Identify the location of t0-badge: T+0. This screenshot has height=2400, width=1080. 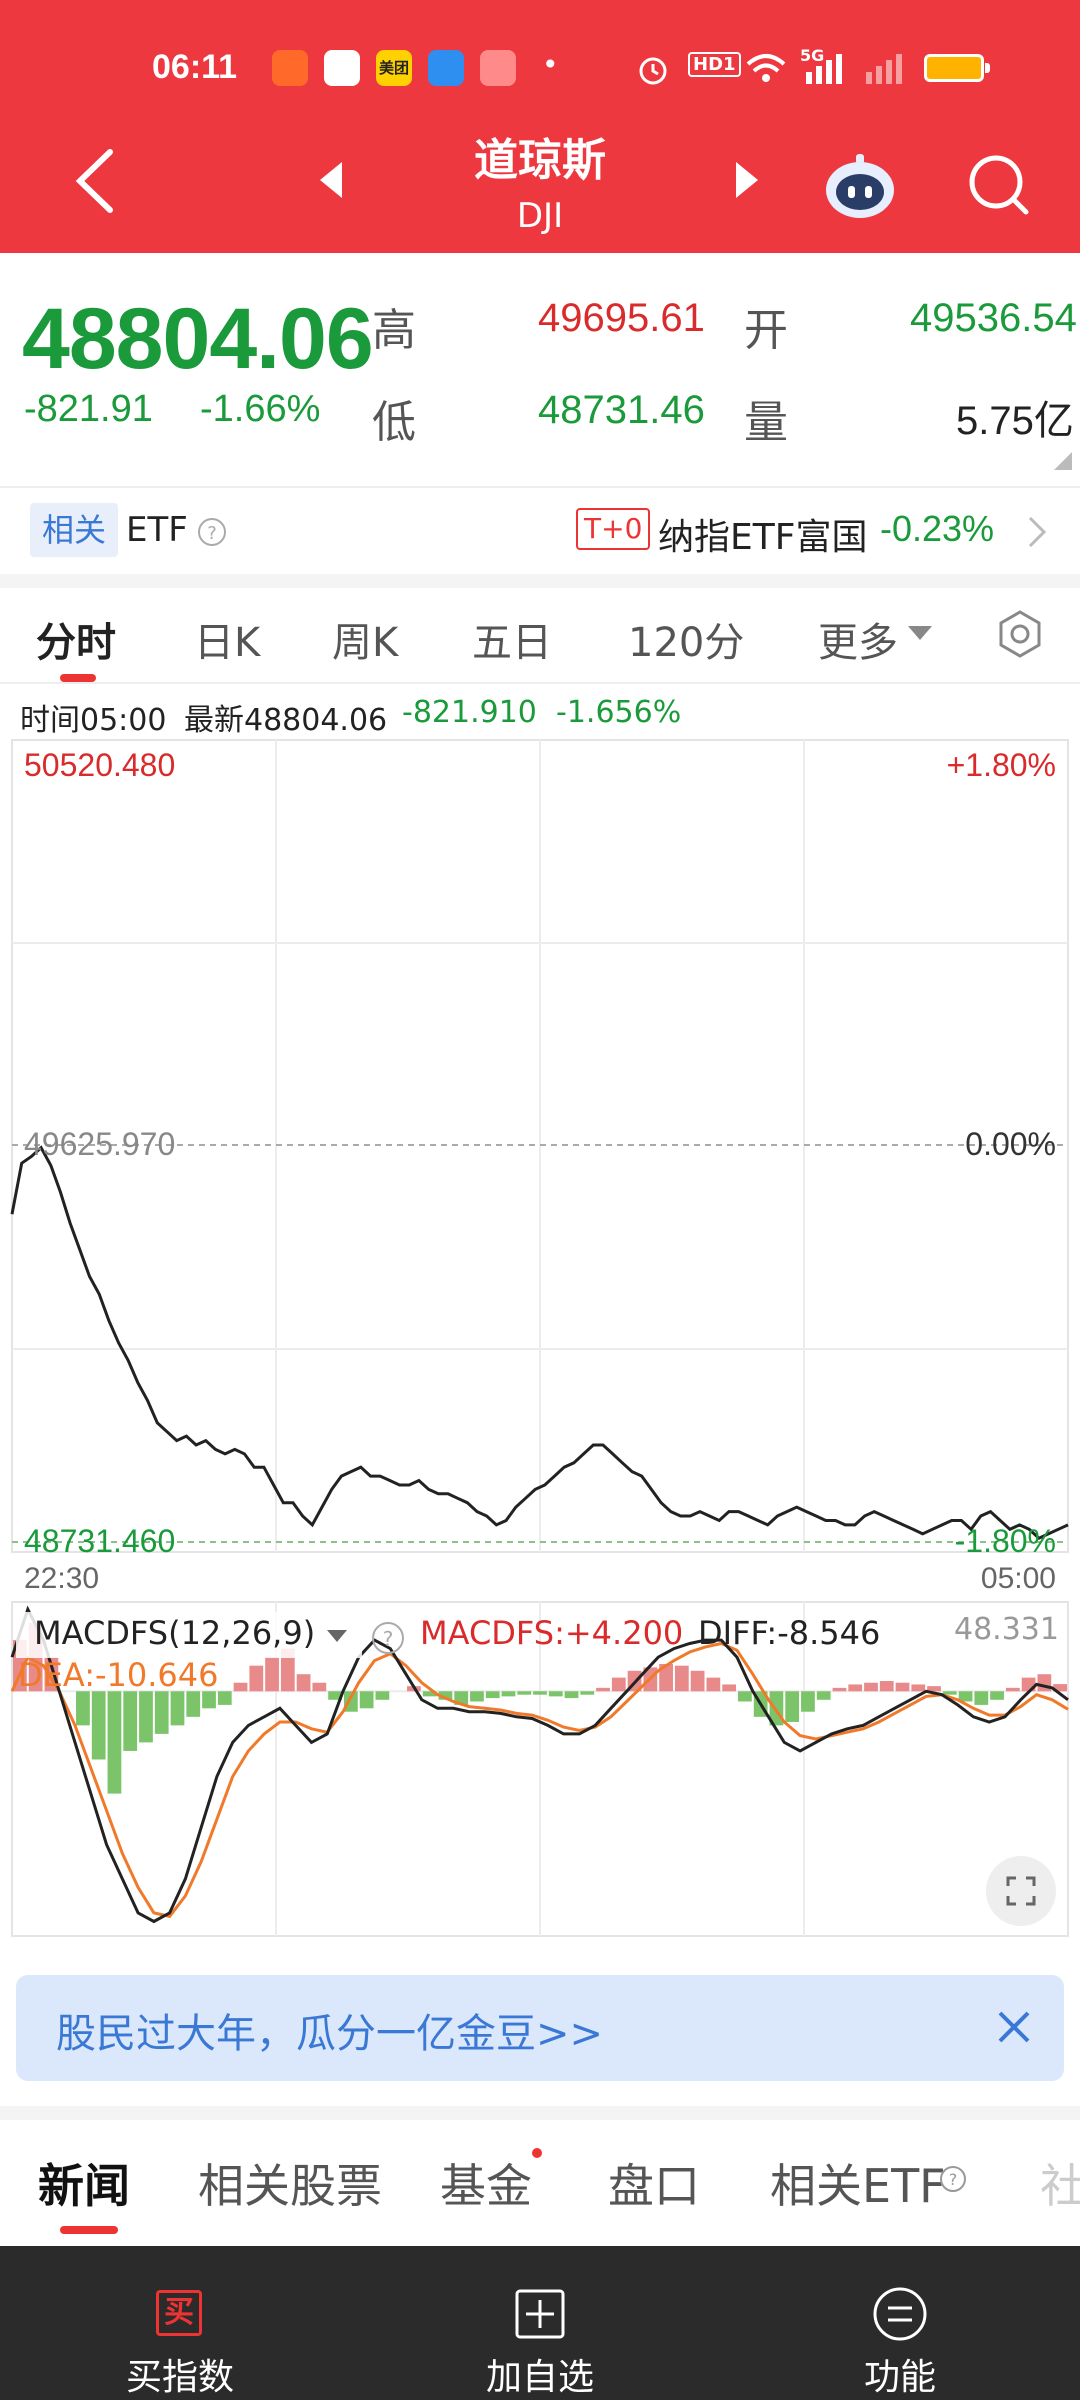
(613, 529).